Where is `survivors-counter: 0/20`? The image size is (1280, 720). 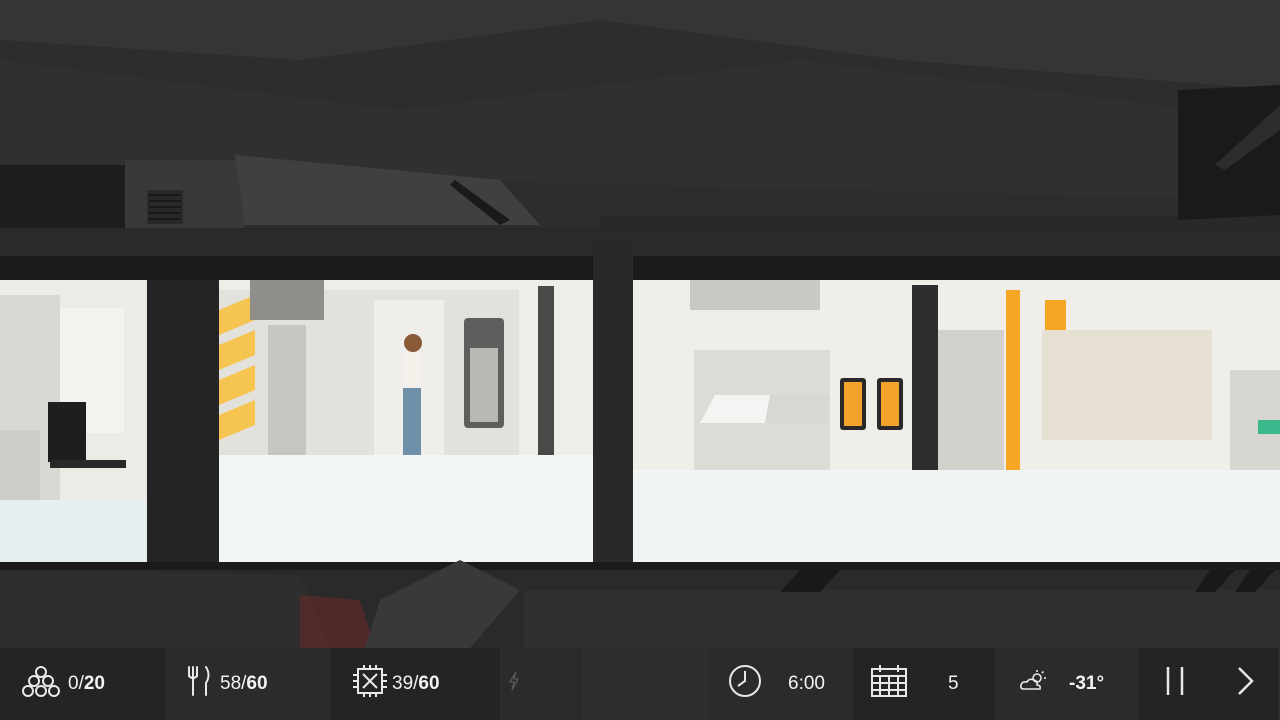 survivors-counter: 0/20 is located at coordinates (83, 684).